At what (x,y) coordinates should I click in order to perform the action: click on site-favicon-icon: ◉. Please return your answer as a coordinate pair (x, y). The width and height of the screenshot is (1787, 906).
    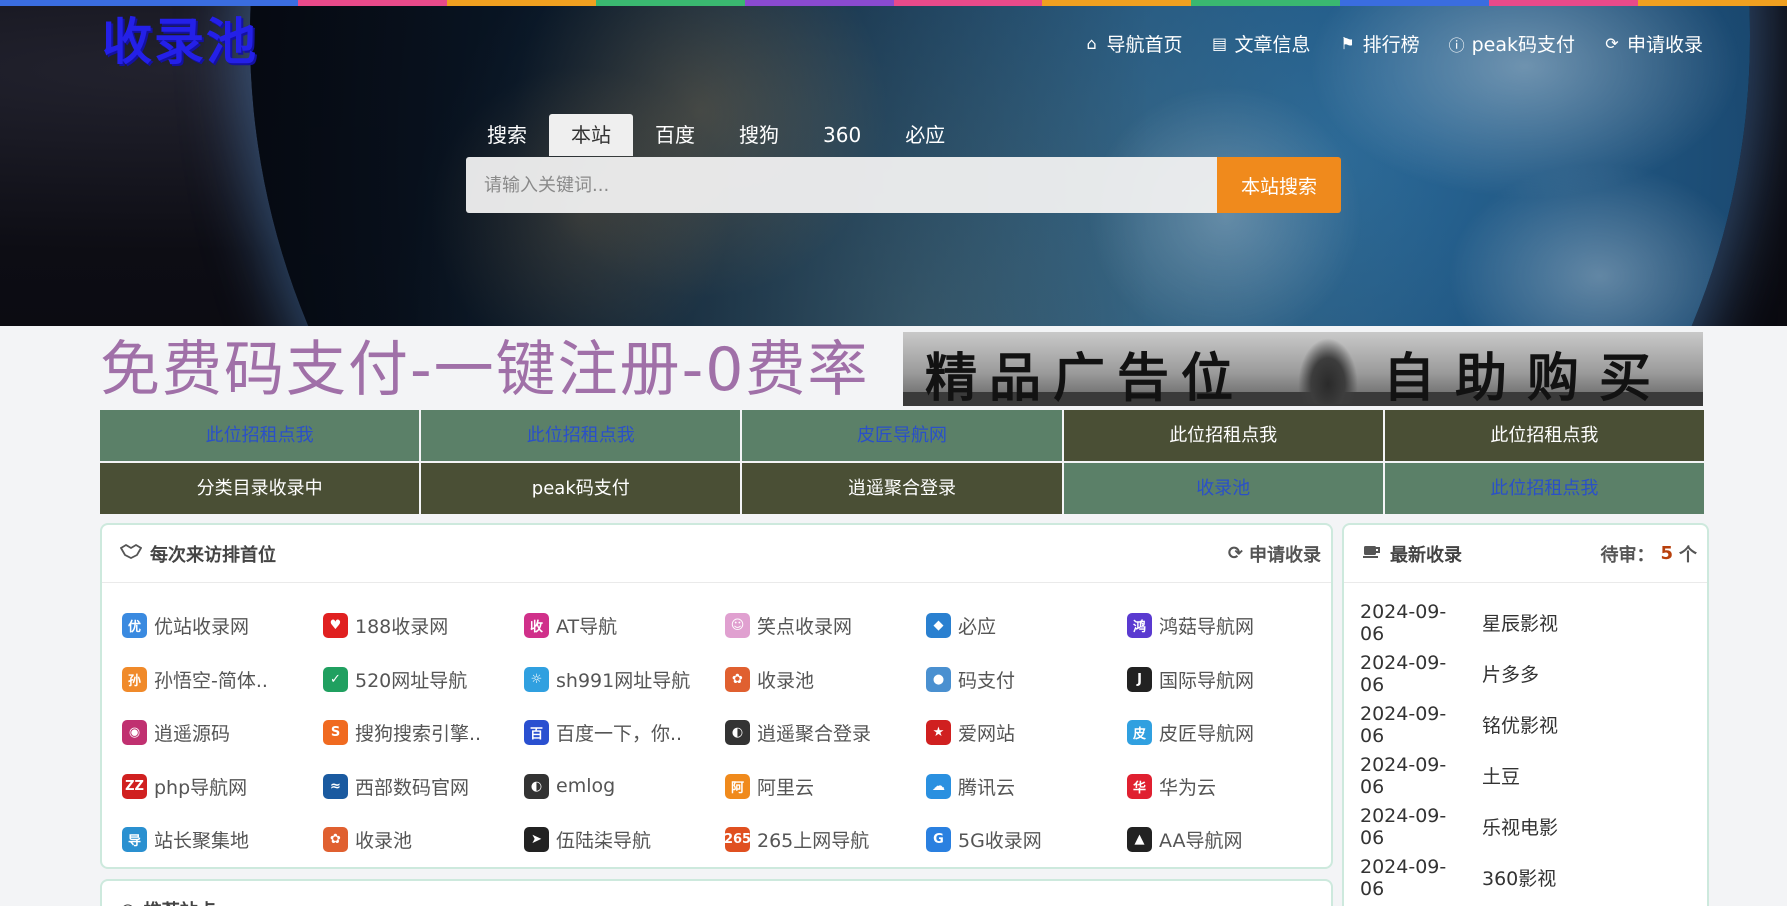
    Looking at the image, I should click on (134, 733).